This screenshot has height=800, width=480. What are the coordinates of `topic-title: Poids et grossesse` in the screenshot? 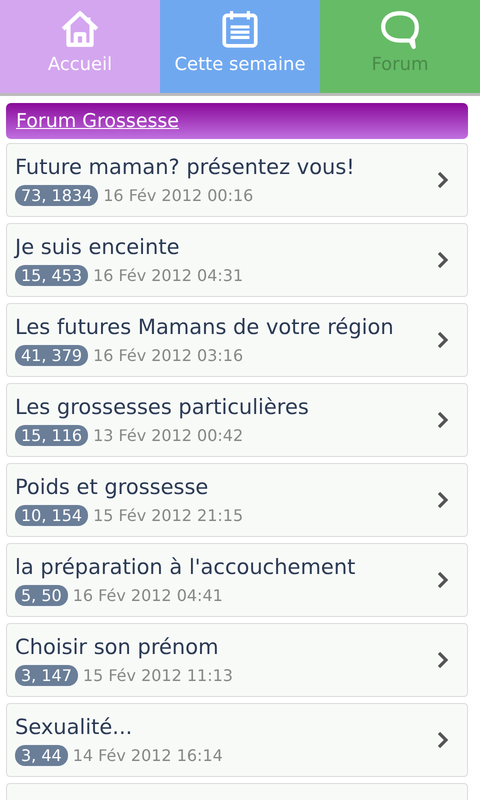 It's located at (112, 486).